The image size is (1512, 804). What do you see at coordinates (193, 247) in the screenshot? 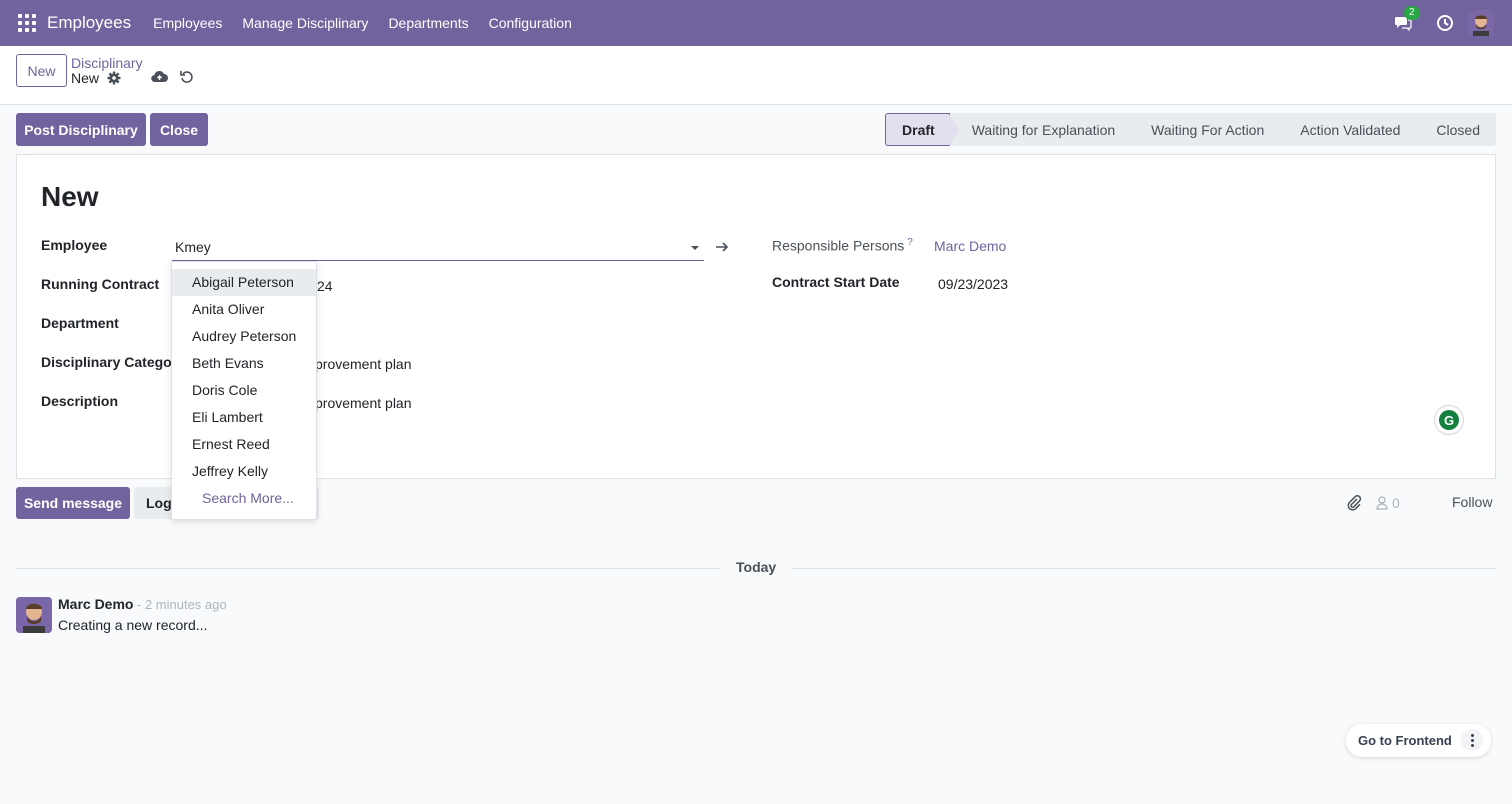
I see `employee-input-value: Kmey` at bounding box center [193, 247].